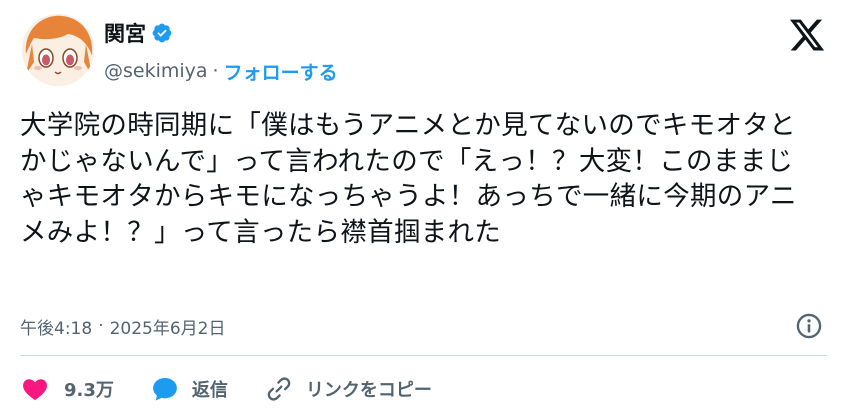 The height and width of the screenshot is (419, 847). What do you see at coordinates (368, 390) in the screenshot?
I see `copy-link-label: リンクをコピー` at bounding box center [368, 390].